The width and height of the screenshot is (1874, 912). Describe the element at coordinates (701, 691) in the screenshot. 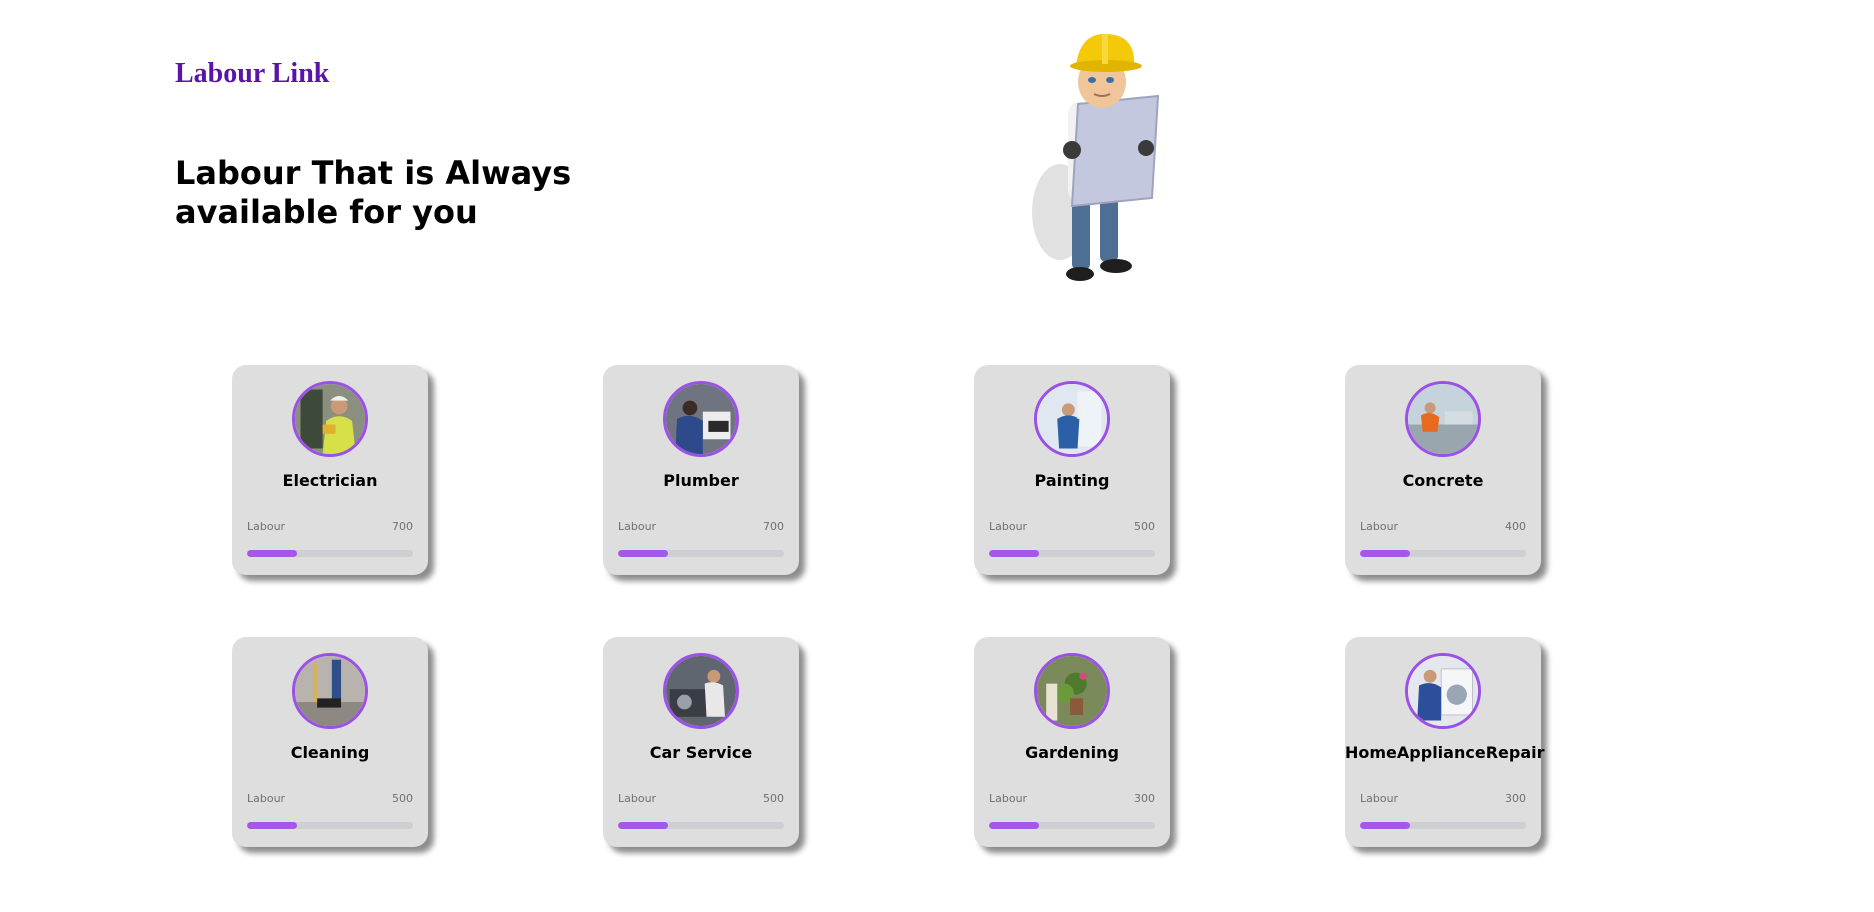

I see `car-service-photo-icon` at that location.